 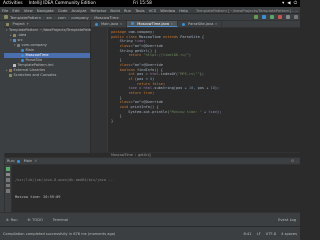 What do you see at coordinates (98, 10) in the screenshot?
I see `menu-refactor: Refactor` at bounding box center [98, 10].